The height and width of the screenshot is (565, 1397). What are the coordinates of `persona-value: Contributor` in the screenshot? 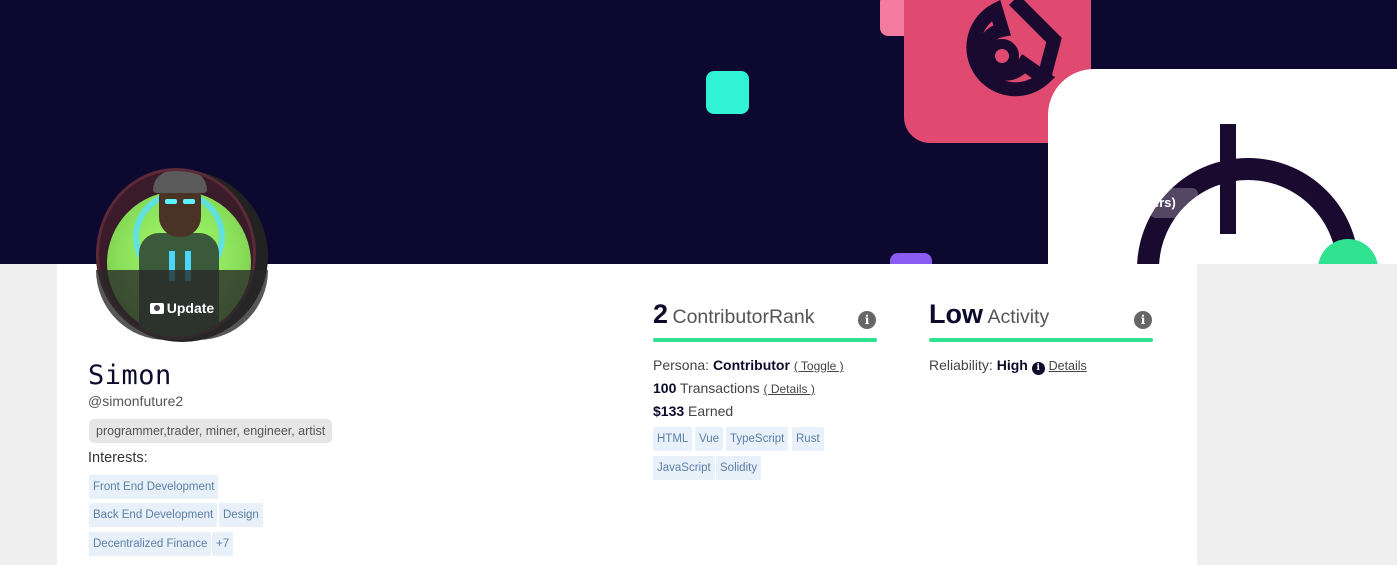 It's located at (751, 365).